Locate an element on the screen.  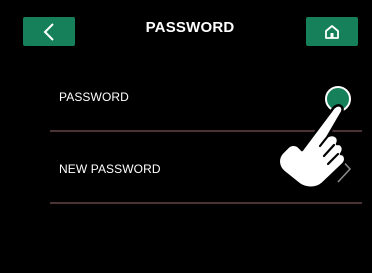
menu-item-password-label: PASSWORD is located at coordinates (94, 97).